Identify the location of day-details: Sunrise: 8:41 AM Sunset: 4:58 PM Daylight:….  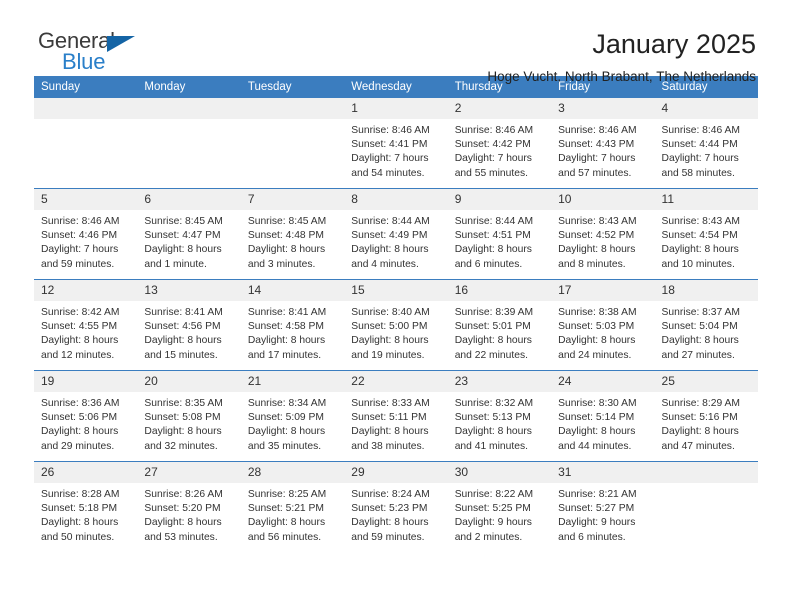
(292, 332).